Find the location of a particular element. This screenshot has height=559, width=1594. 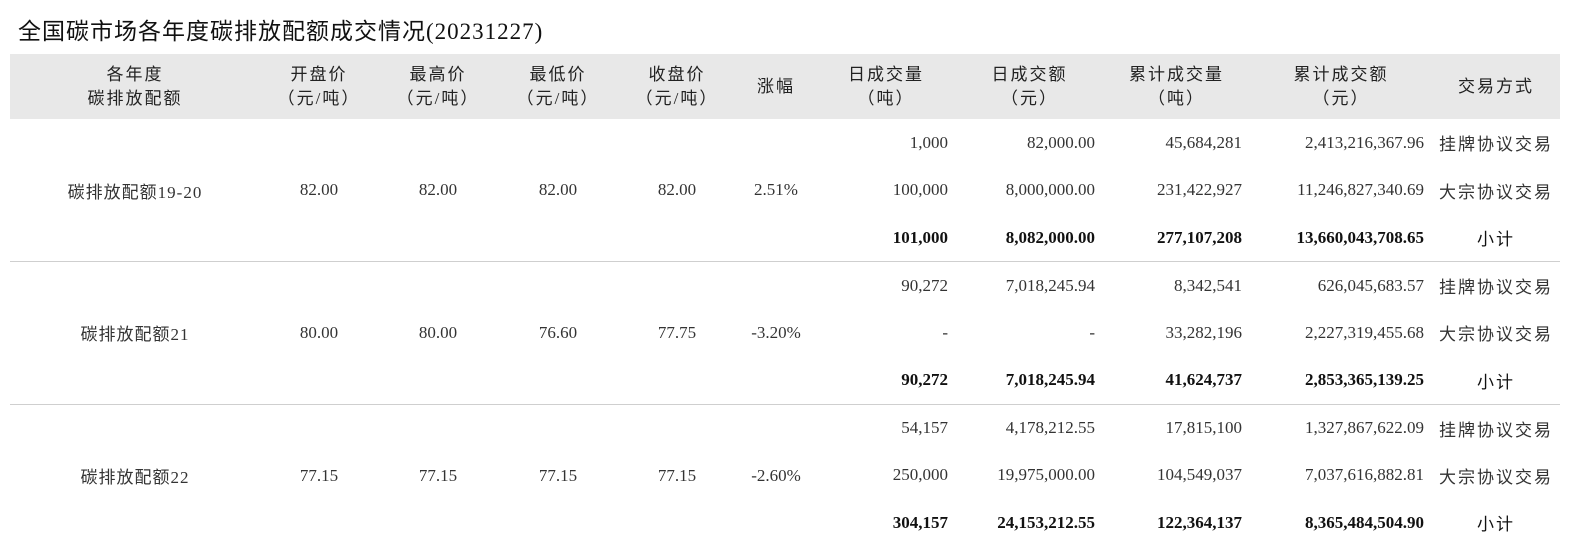

daily-amount: 8,000,000.00 is located at coordinates (1050, 190).